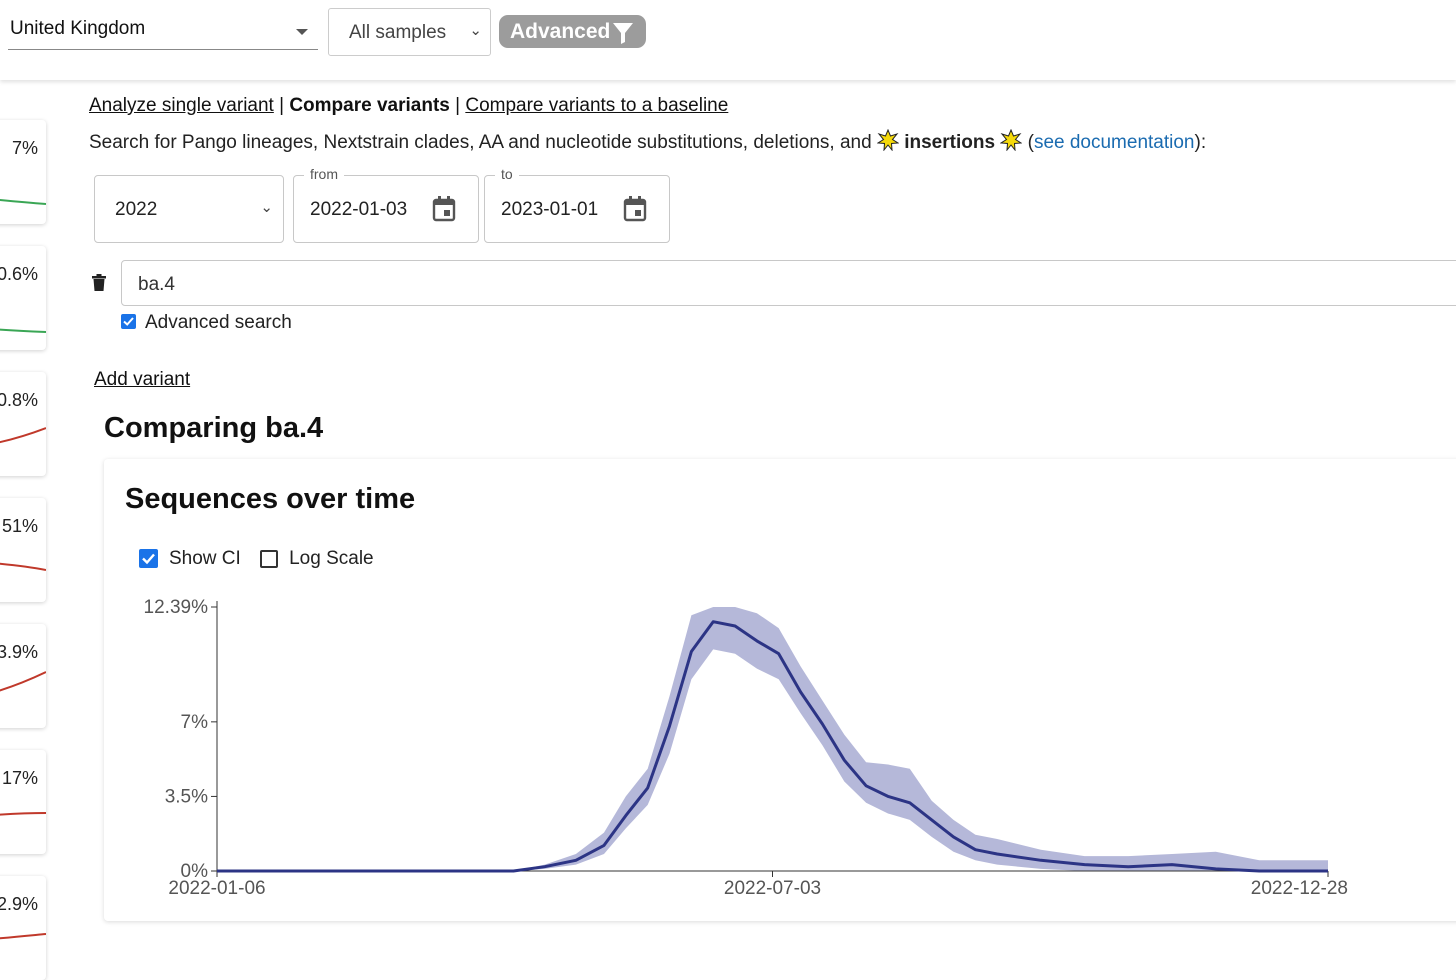  I want to click on side-stat-value: 0.8%, so click(19, 400).